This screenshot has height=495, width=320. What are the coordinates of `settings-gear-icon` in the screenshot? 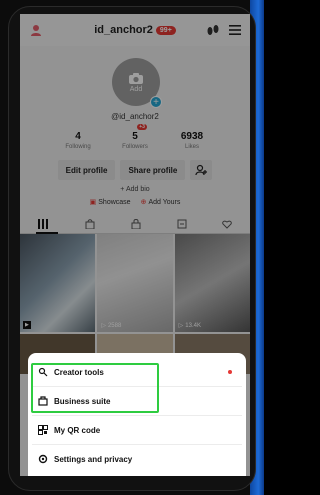 It's located at (43, 459).